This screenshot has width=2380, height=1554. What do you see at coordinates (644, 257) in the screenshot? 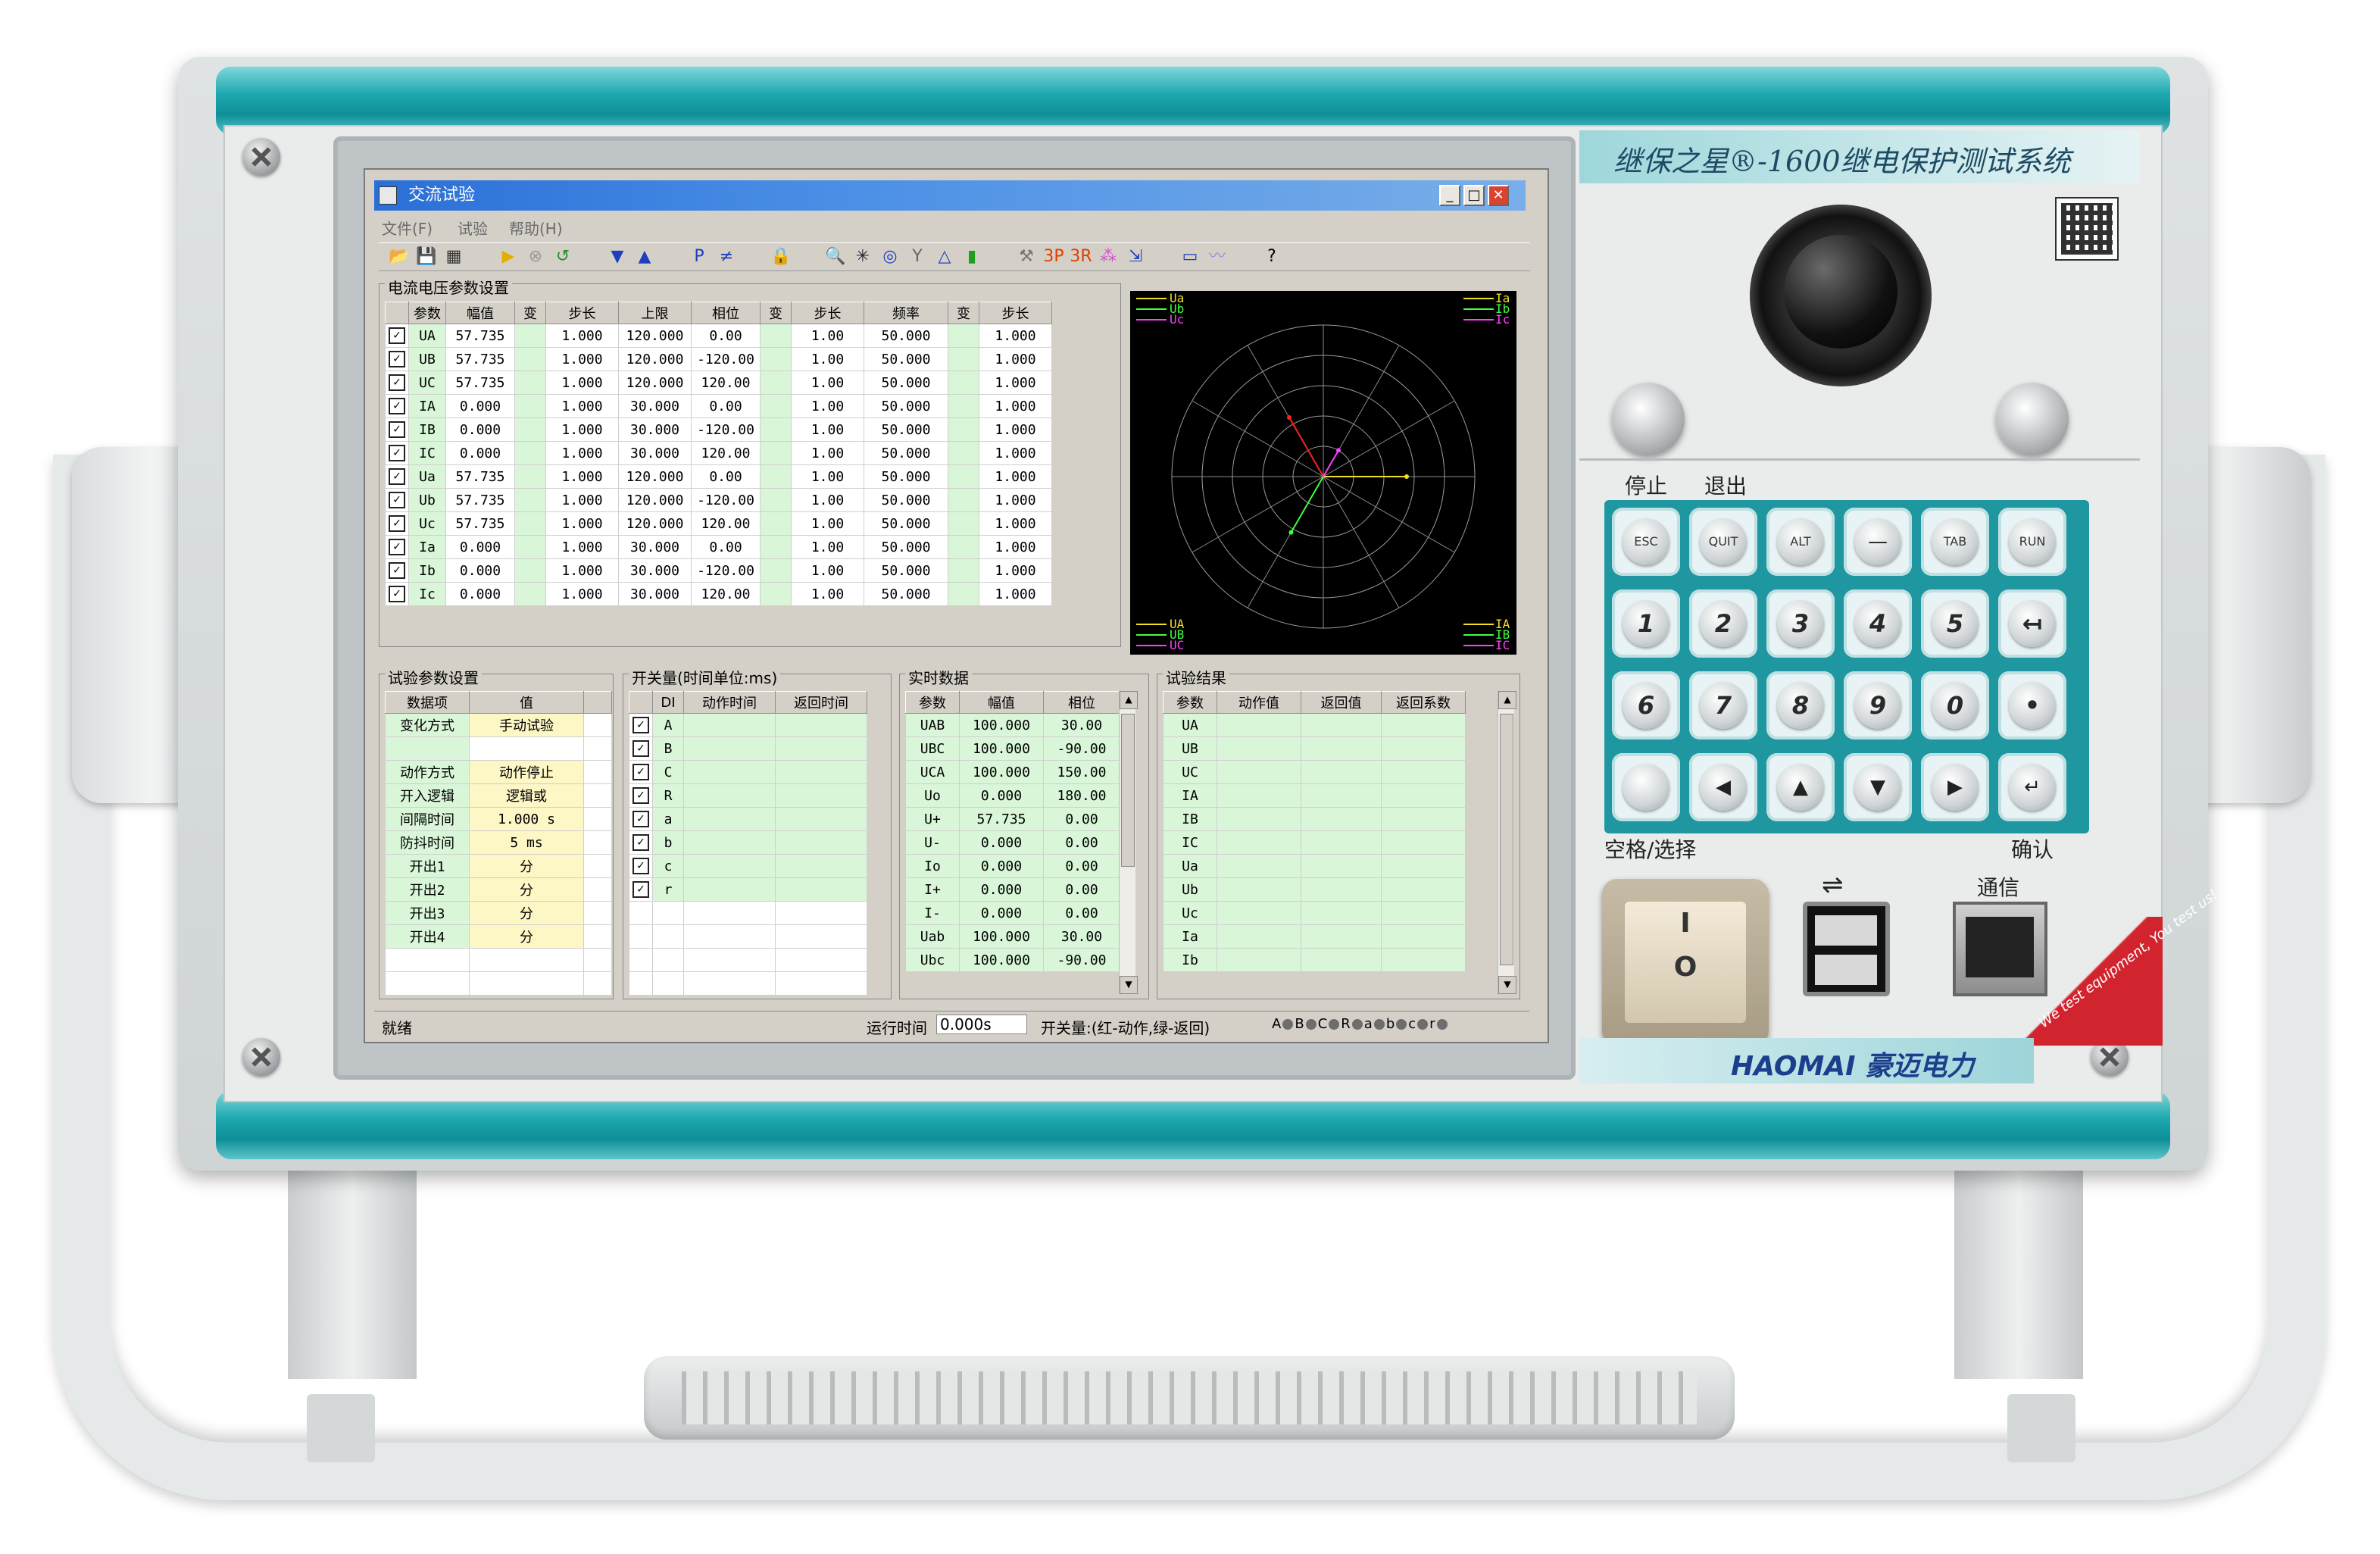
I see `step-up-icon: ▲` at bounding box center [644, 257].